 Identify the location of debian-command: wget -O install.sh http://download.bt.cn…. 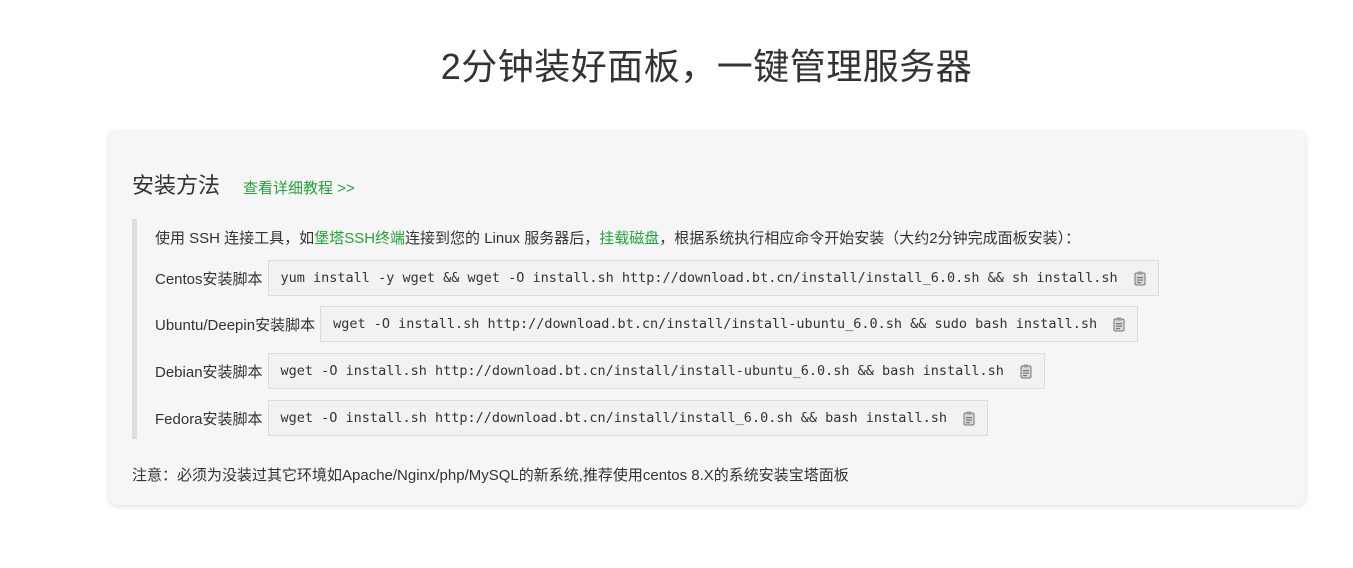
(642, 371).